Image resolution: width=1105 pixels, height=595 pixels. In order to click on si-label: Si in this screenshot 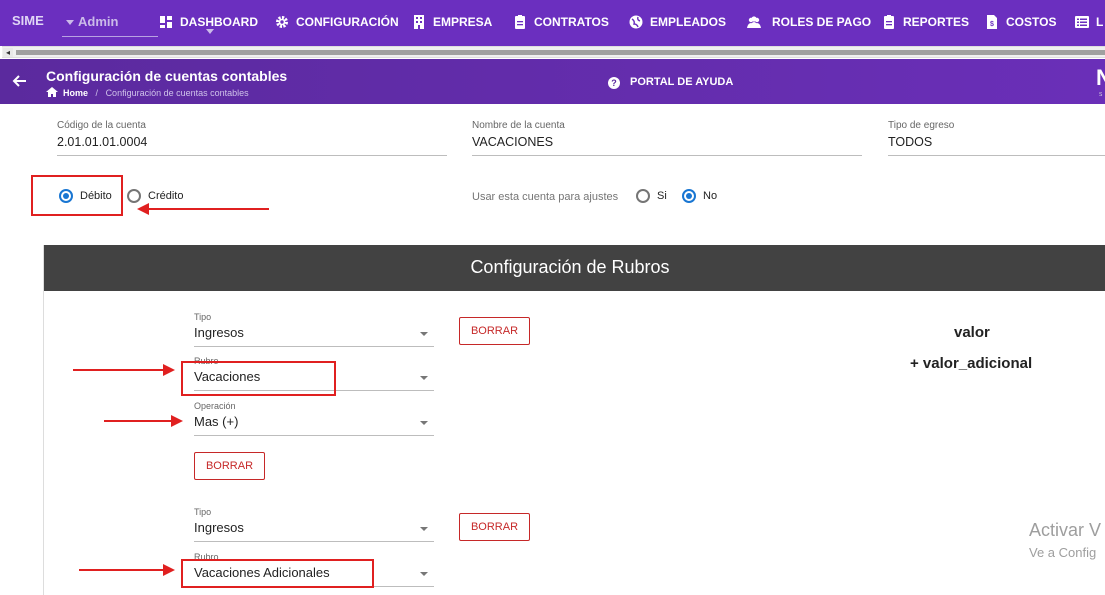, I will do `click(662, 196)`.